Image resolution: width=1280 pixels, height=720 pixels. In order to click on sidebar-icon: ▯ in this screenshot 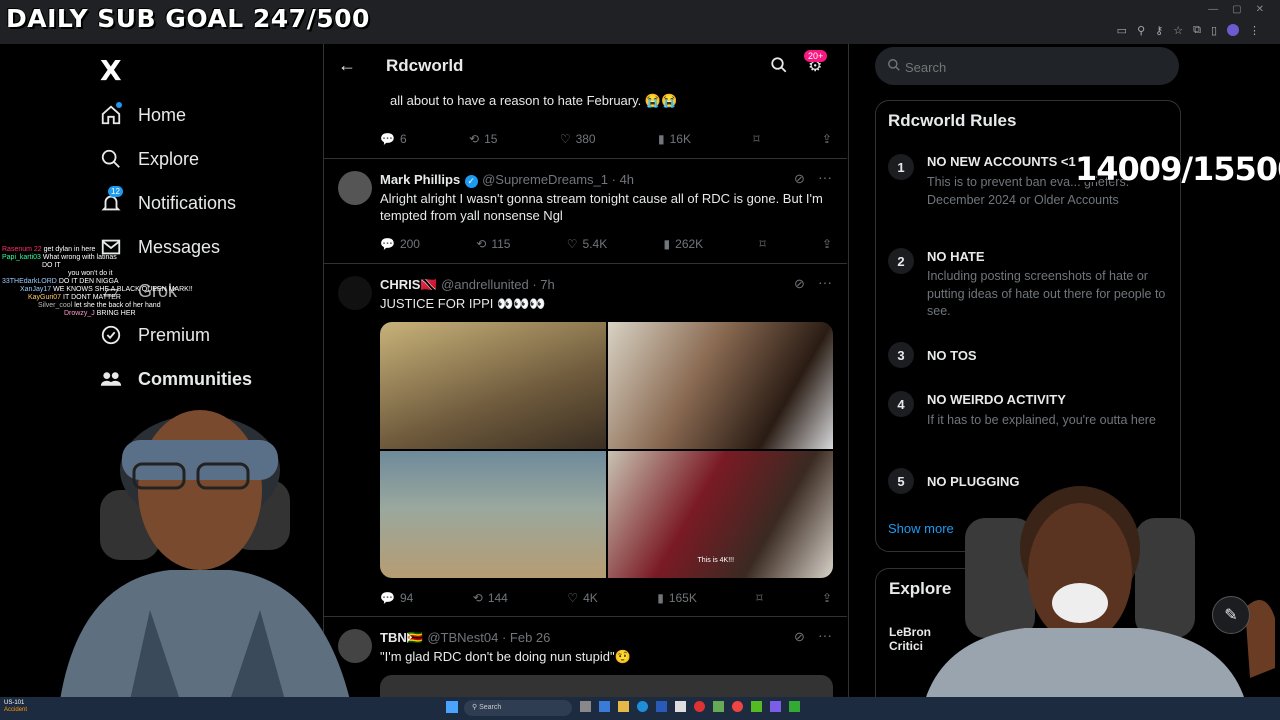, I will do `click(1214, 30)`.